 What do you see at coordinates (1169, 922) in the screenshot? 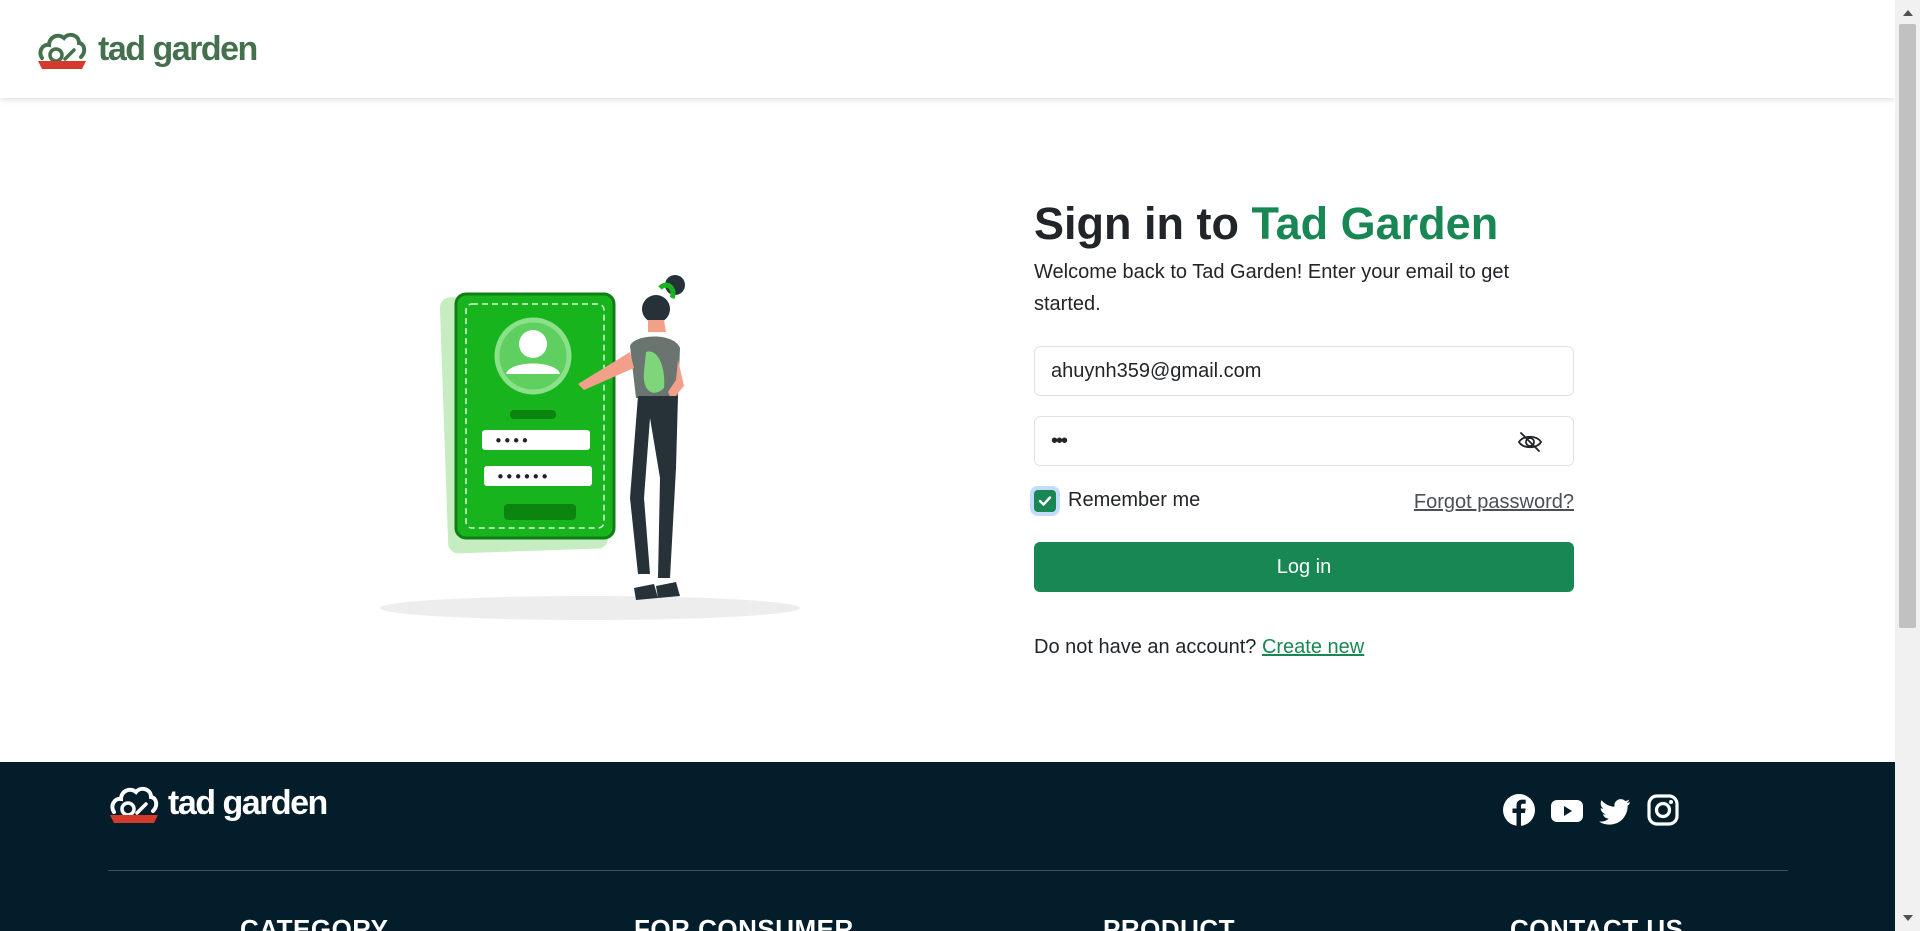
I see `footer-heading-product: PRODUCT` at bounding box center [1169, 922].